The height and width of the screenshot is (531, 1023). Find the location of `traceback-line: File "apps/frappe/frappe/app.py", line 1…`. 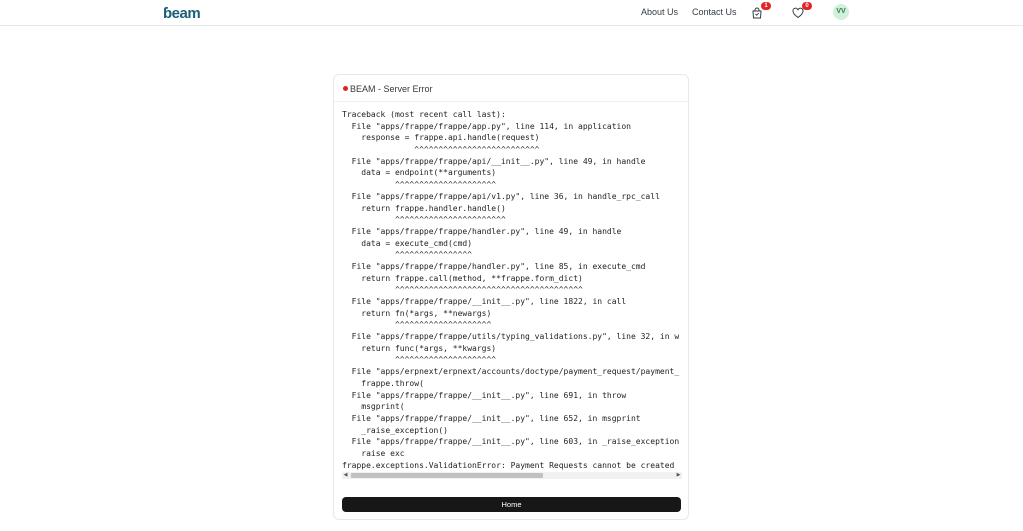

traceback-line: File "apps/frappe/frappe/app.py", line 1… is located at coordinates (486, 126).